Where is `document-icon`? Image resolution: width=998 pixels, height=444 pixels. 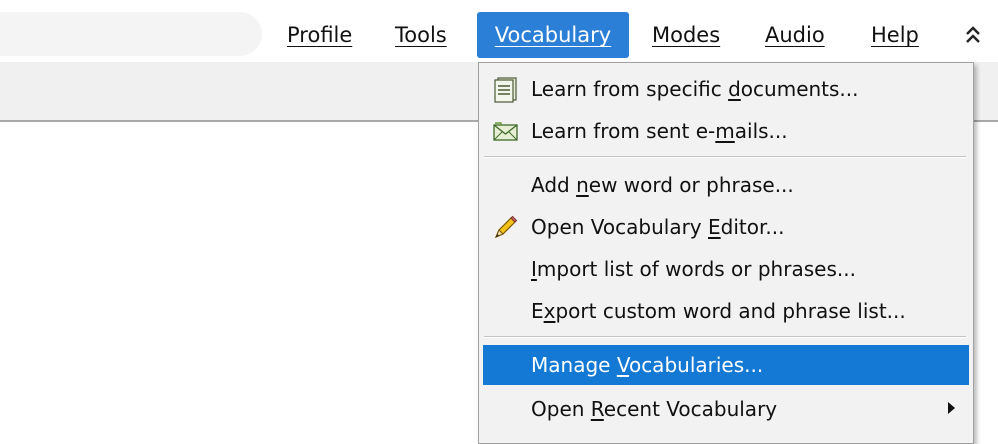
document-icon is located at coordinates (505, 89).